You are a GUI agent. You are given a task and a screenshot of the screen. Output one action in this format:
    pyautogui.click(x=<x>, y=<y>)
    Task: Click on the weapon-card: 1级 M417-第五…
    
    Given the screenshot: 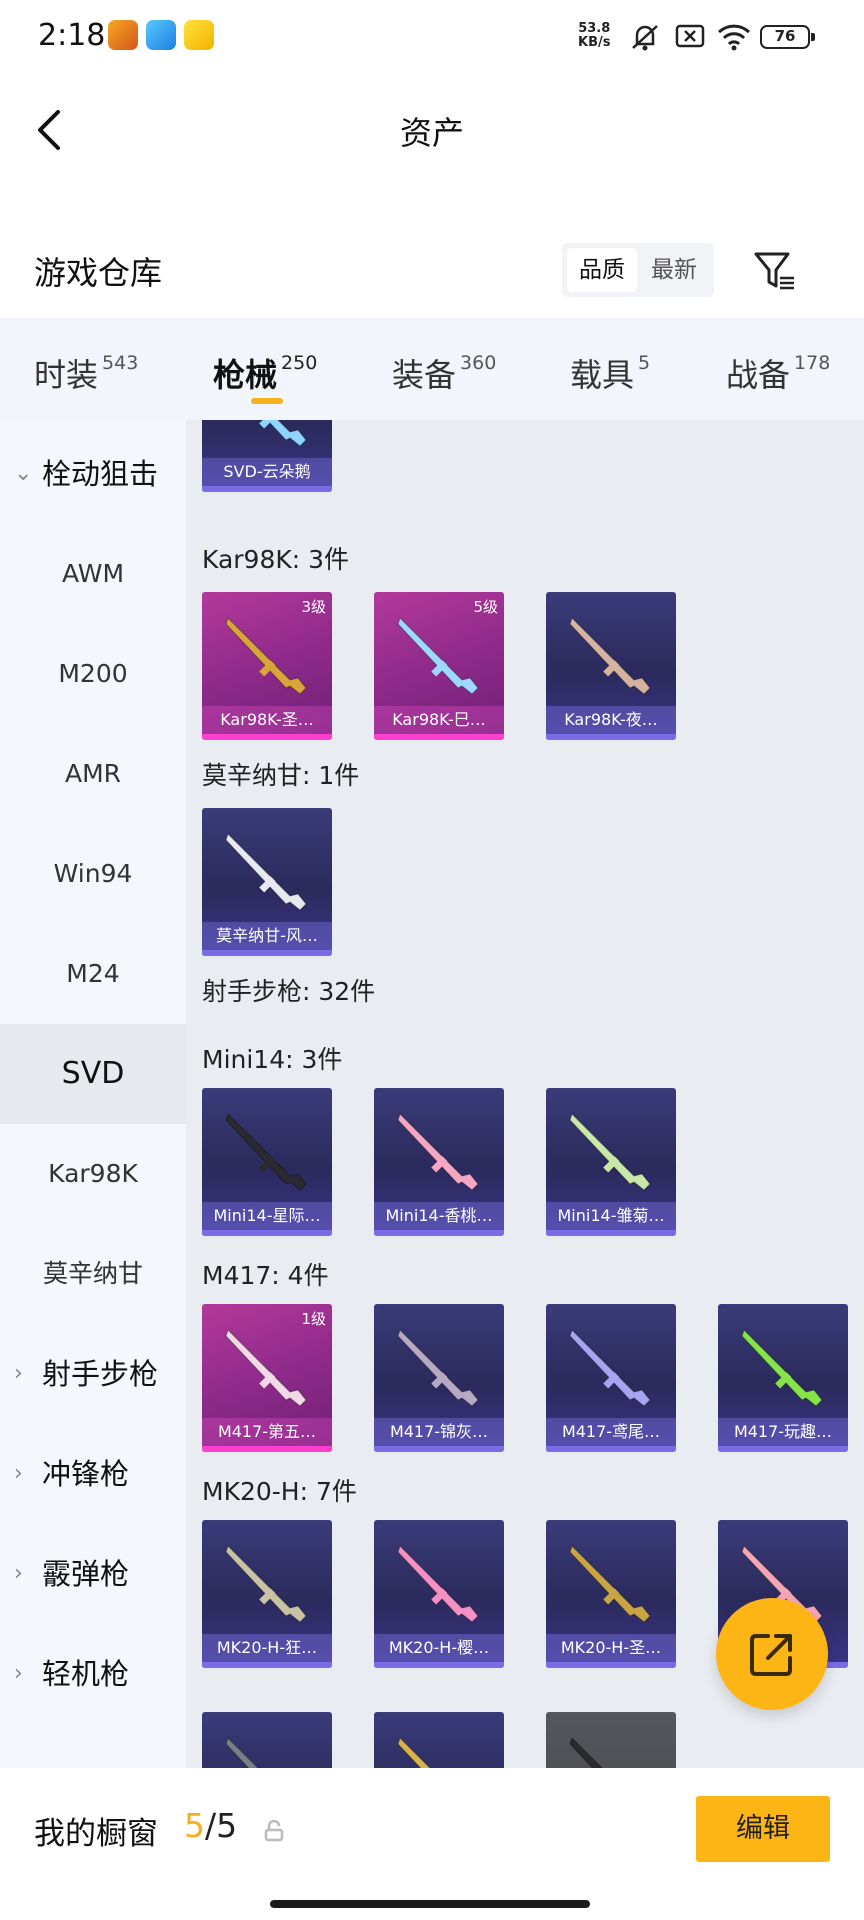 What is the action you would take?
    pyautogui.click(x=267, y=1378)
    